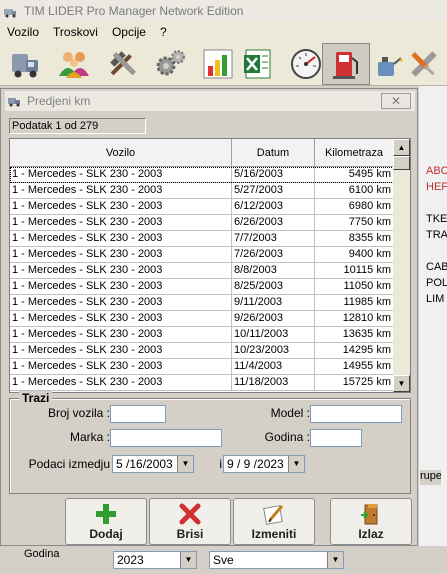 This screenshot has width=447, height=574. I want to click on cell-kilometraza: 9400 km, so click(354, 254).